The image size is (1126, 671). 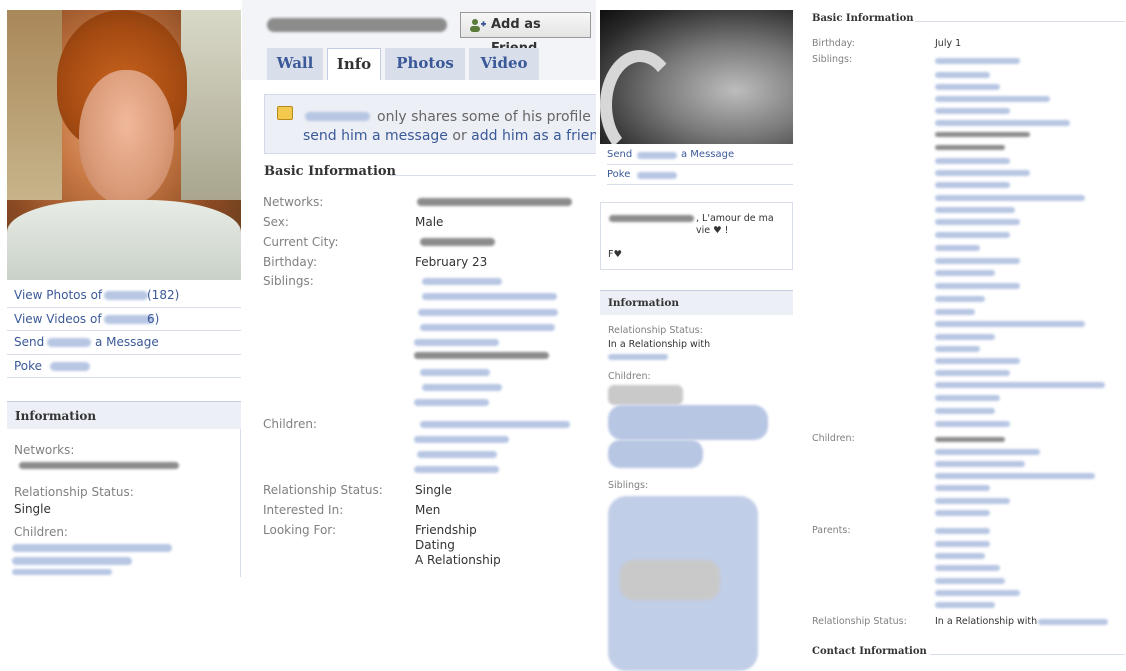 I want to click on tab-video: Video, so click(x=504, y=64).